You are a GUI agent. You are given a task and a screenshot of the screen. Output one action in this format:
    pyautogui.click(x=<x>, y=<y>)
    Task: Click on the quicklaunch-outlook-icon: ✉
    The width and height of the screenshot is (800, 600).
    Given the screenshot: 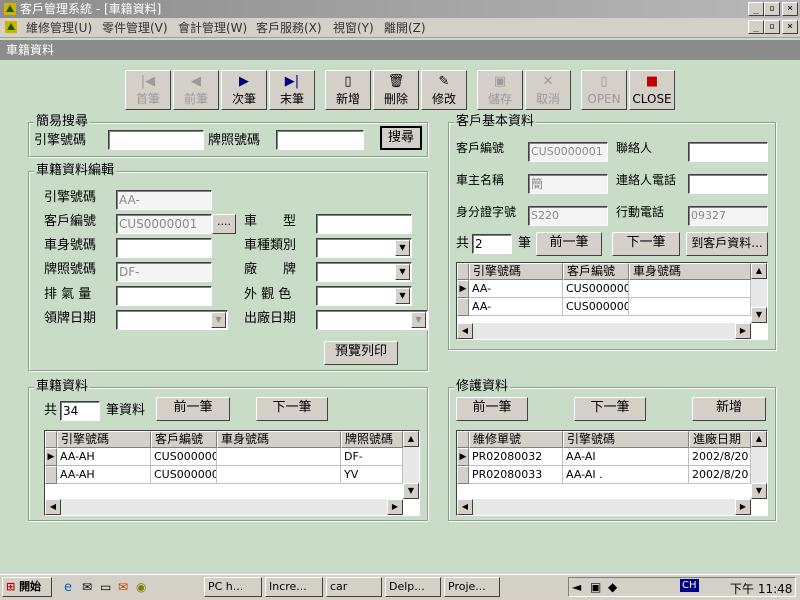 What is the action you would take?
    pyautogui.click(x=87, y=587)
    